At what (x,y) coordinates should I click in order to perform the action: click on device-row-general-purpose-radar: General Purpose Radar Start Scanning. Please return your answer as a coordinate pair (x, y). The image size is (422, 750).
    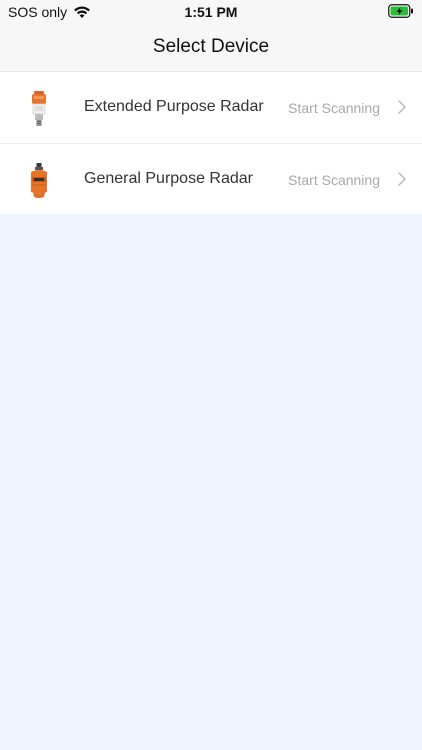
    Looking at the image, I should click on (211, 179).